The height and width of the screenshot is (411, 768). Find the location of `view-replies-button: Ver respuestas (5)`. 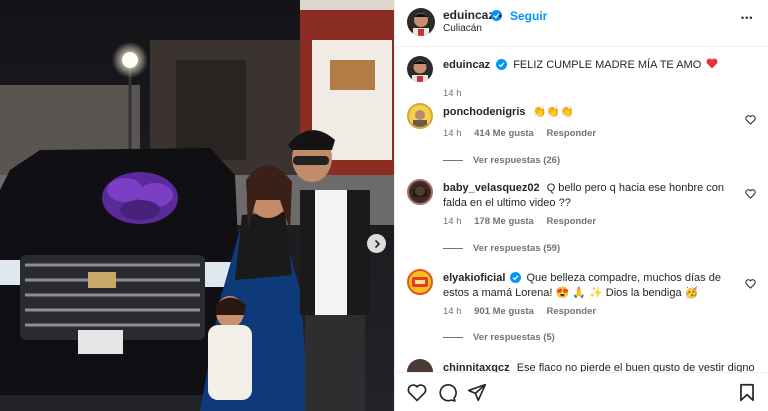

view-replies-button: Ver respuestas (5) is located at coordinates (499, 337).